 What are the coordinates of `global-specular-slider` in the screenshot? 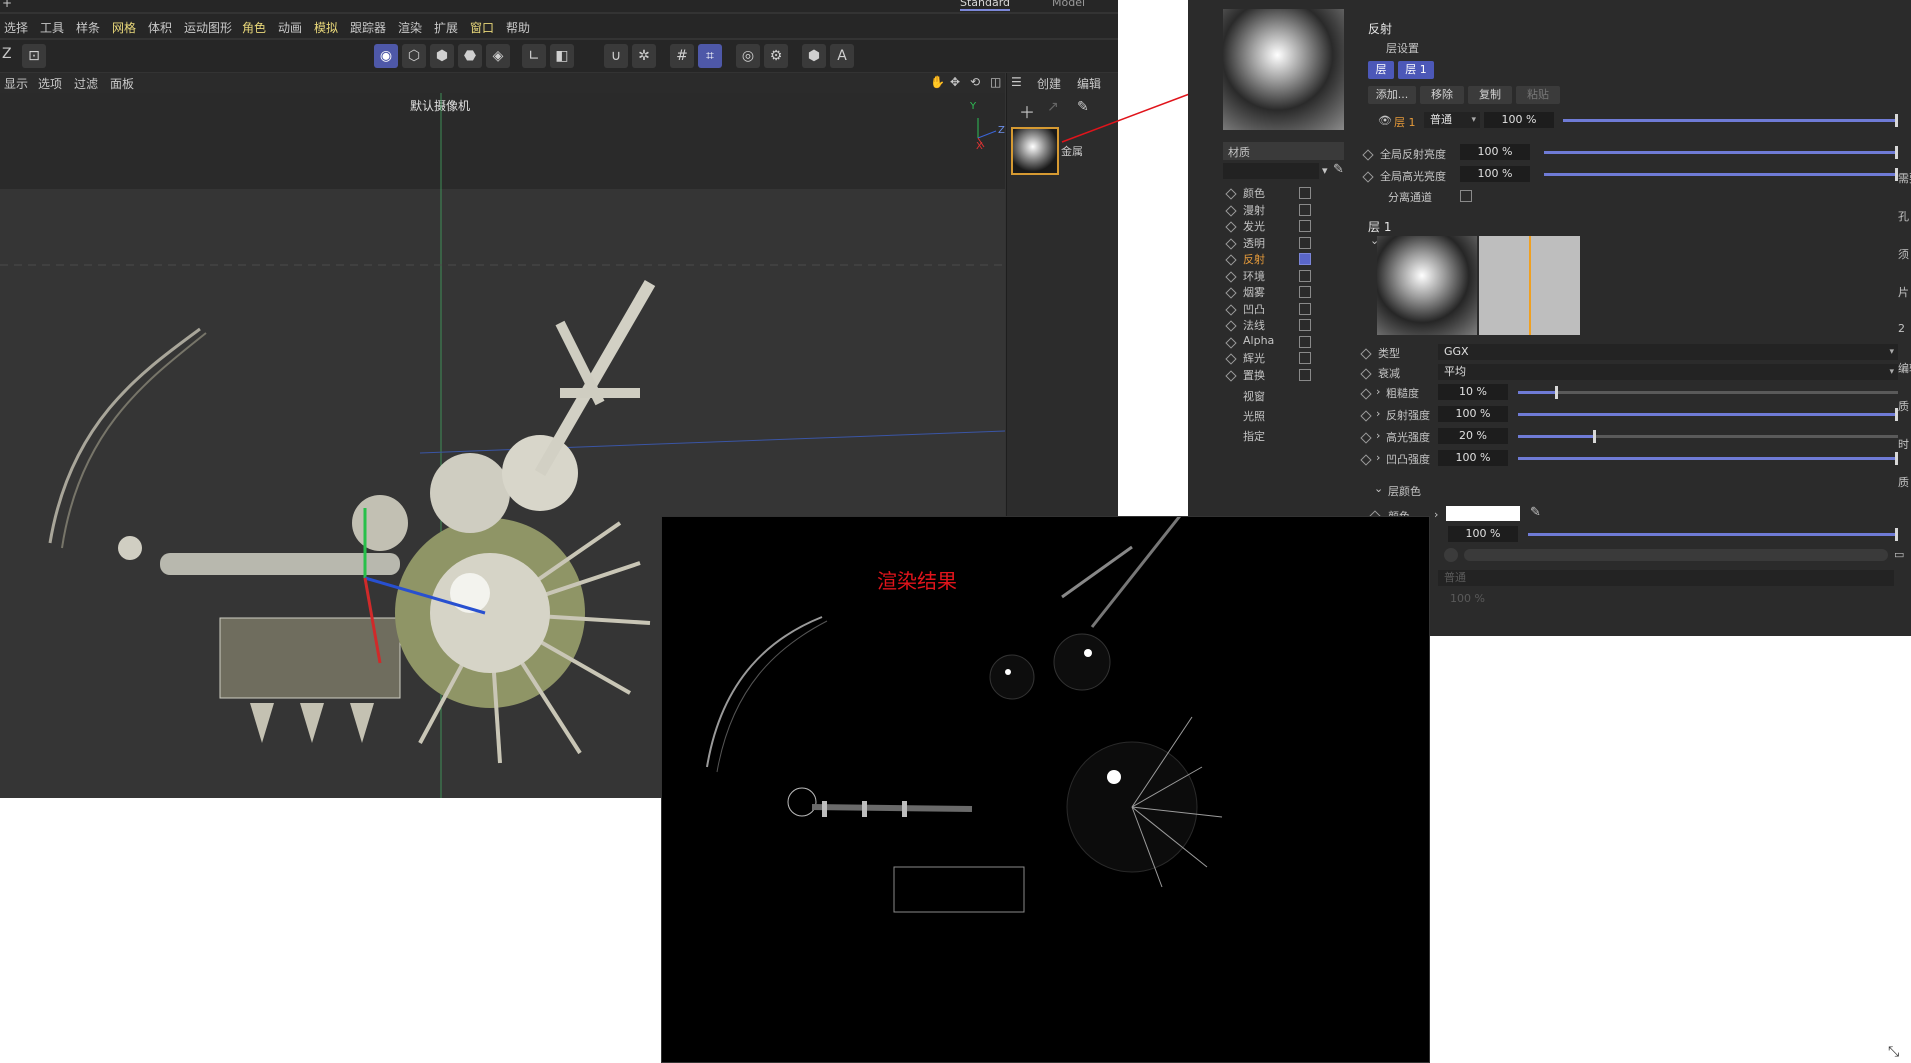 It's located at (1721, 174).